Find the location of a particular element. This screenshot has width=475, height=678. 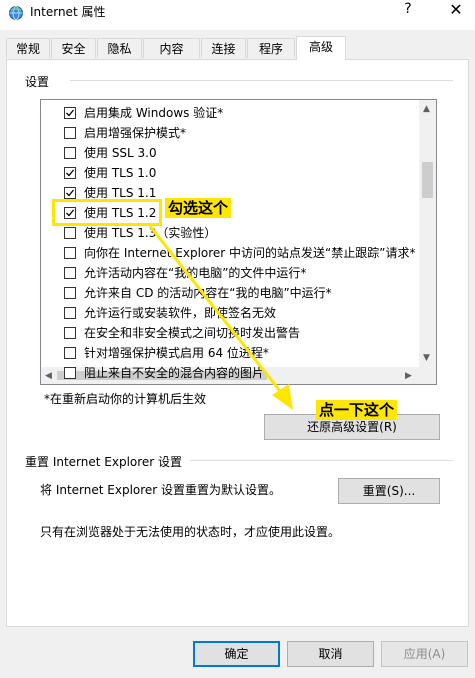

help-button: ? is located at coordinates (408, 9).